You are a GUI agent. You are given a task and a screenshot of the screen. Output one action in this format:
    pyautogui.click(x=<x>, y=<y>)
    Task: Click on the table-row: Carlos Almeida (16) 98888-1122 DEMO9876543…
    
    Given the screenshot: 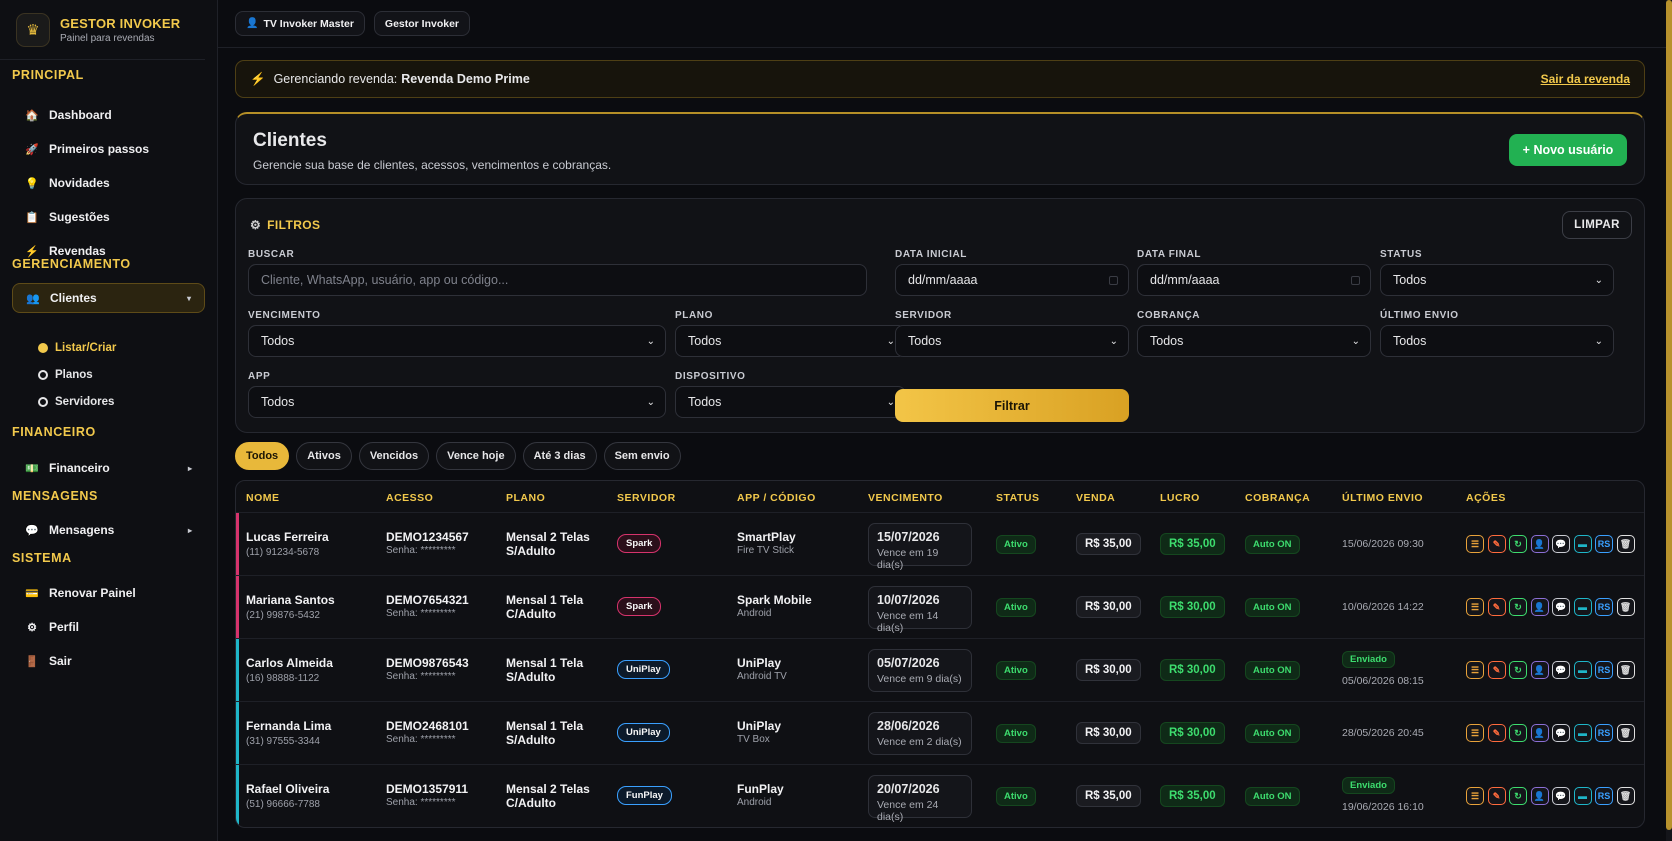 What is the action you would take?
    pyautogui.click(x=940, y=670)
    